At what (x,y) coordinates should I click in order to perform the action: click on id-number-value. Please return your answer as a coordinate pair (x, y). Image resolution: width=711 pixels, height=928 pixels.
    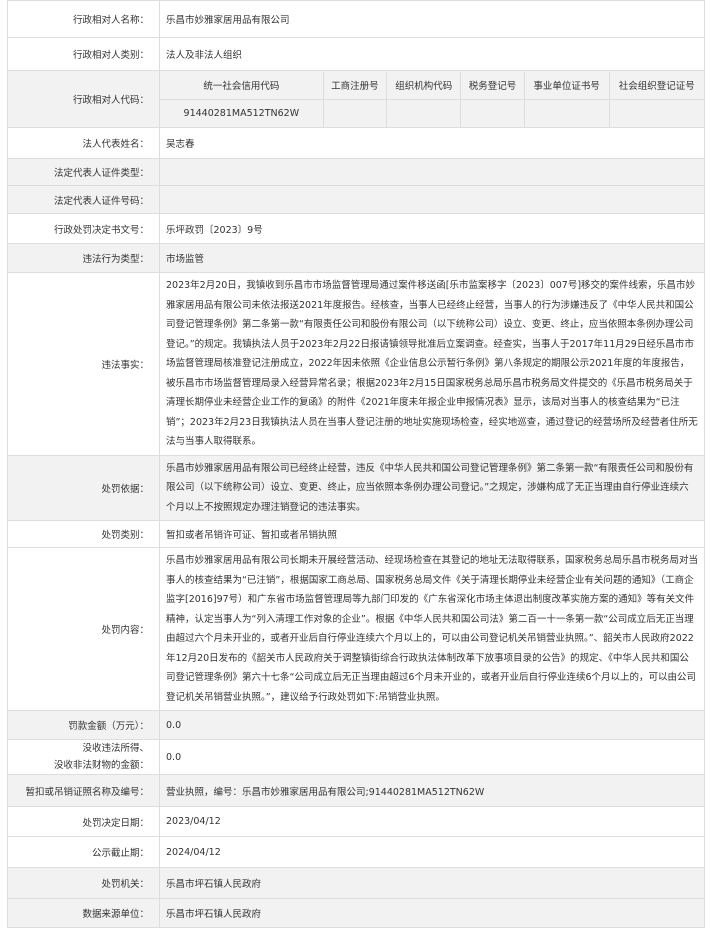
    Looking at the image, I should click on (432, 199).